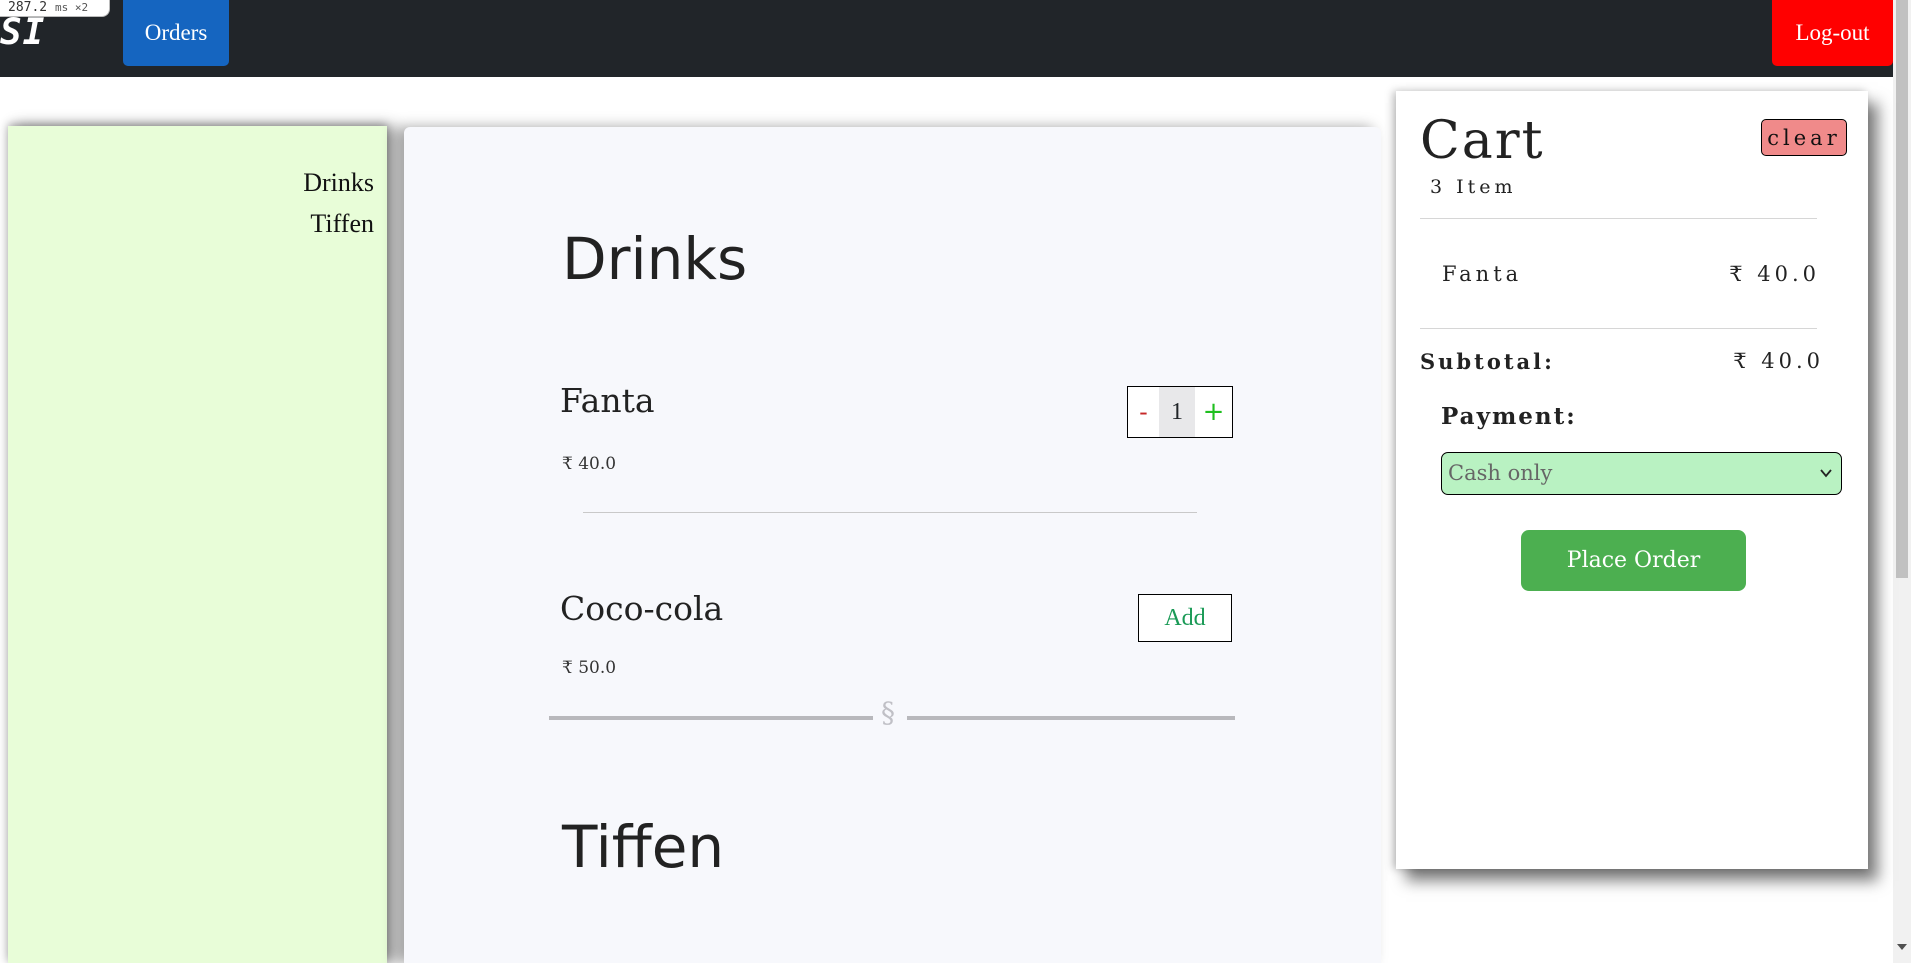 The image size is (1911, 963). I want to click on cart-item-price: ₹ 40.0, so click(1774, 274).